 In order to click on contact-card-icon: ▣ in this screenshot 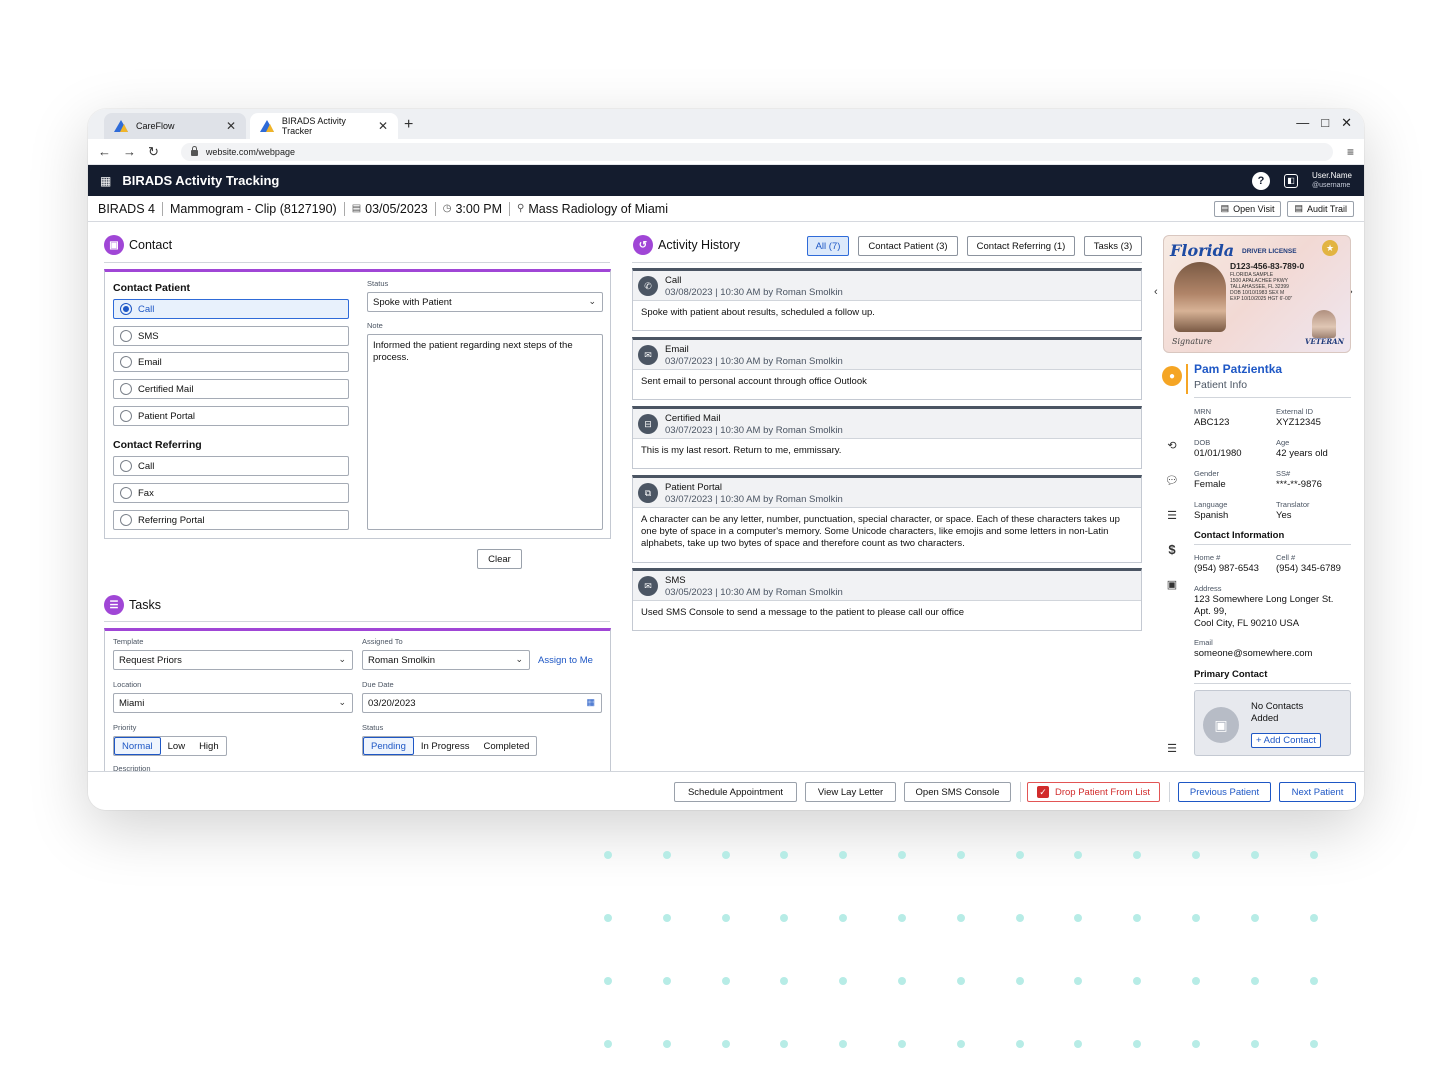, I will do `click(1172, 584)`.